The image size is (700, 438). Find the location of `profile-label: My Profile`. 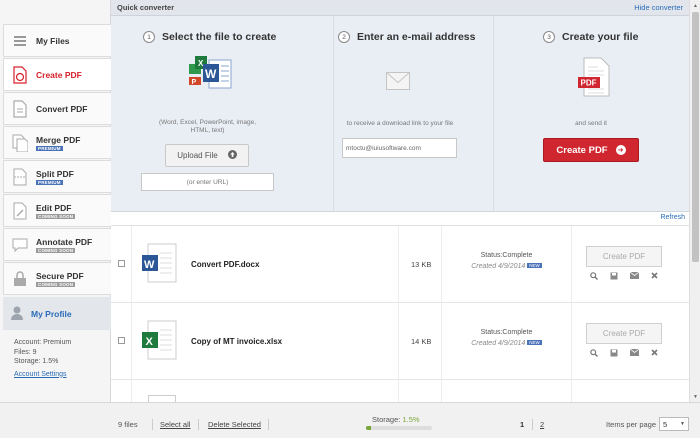

profile-label: My Profile is located at coordinates (51, 313).